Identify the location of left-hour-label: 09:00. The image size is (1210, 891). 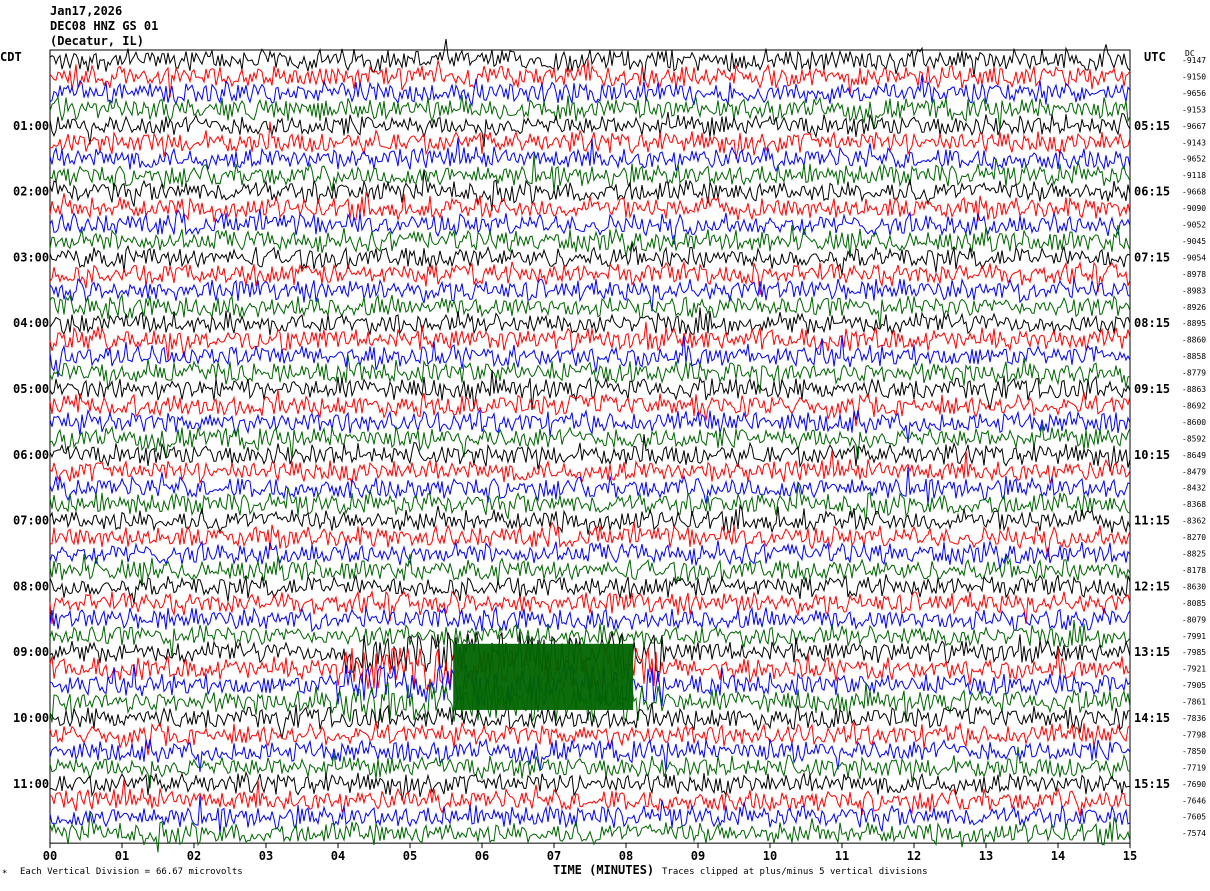
(31, 652).